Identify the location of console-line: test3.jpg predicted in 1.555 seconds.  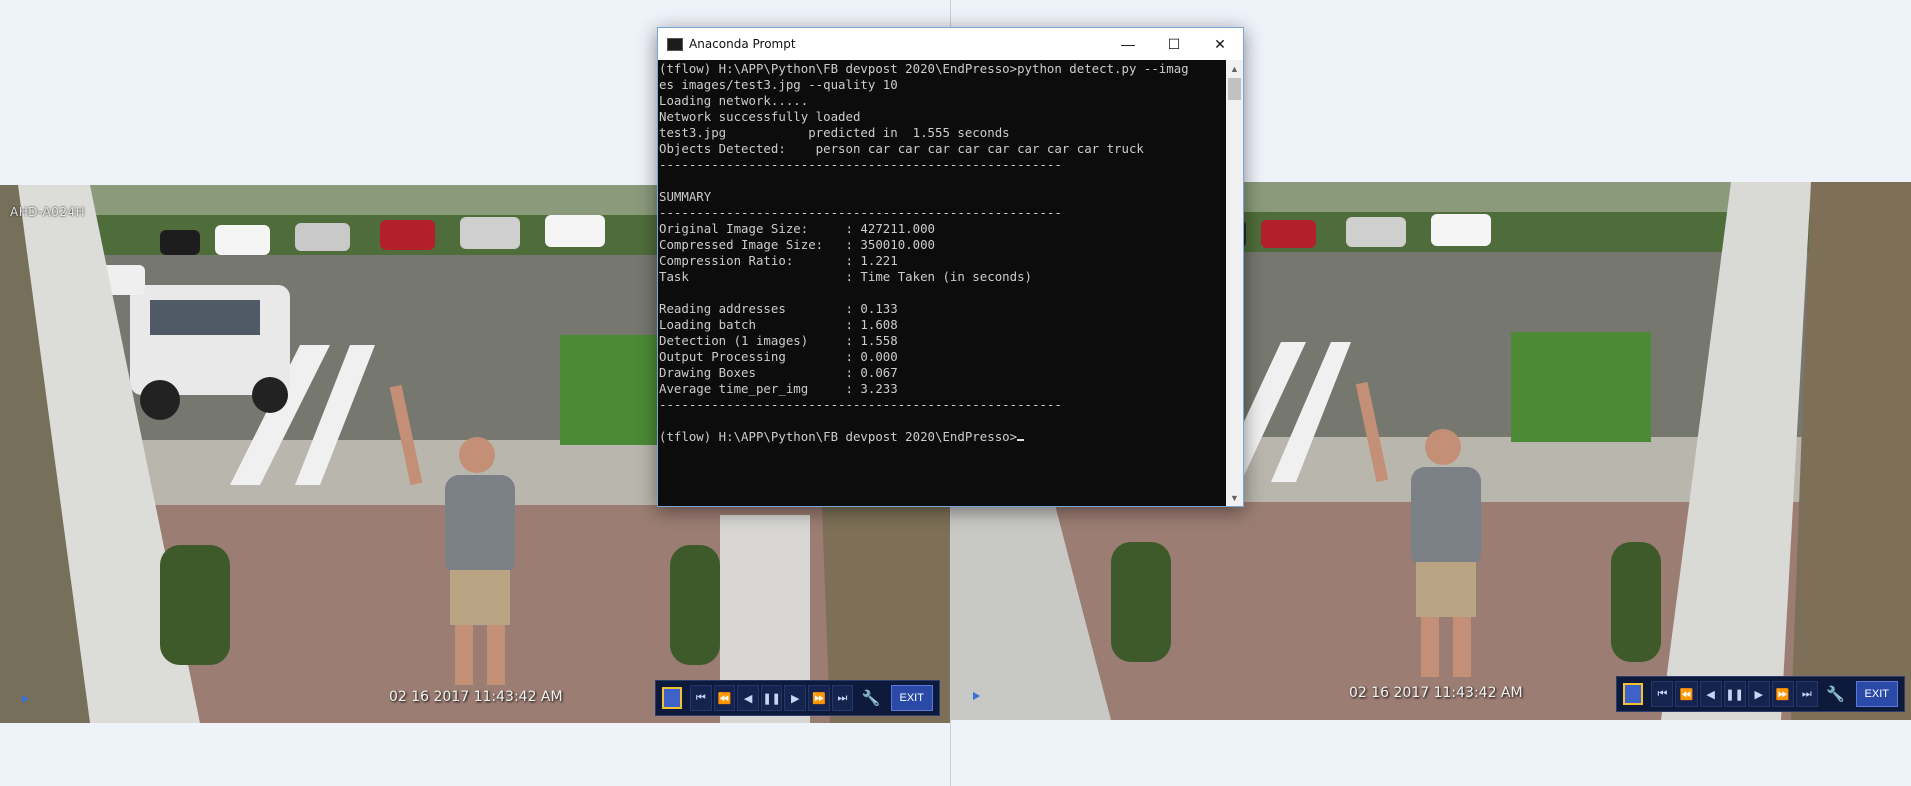
(834, 132).